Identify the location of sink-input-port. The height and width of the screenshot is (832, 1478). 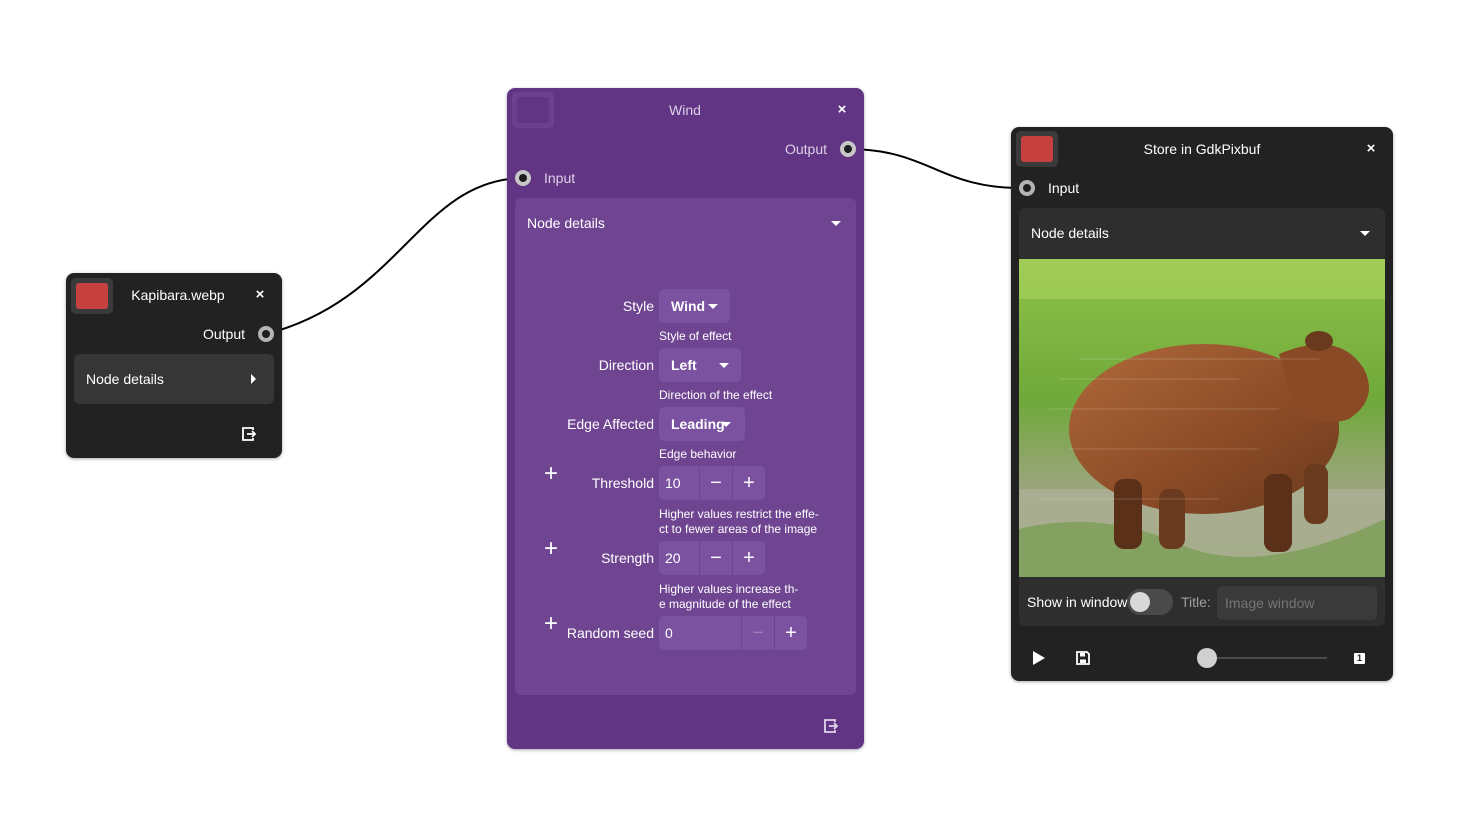
(1027, 188).